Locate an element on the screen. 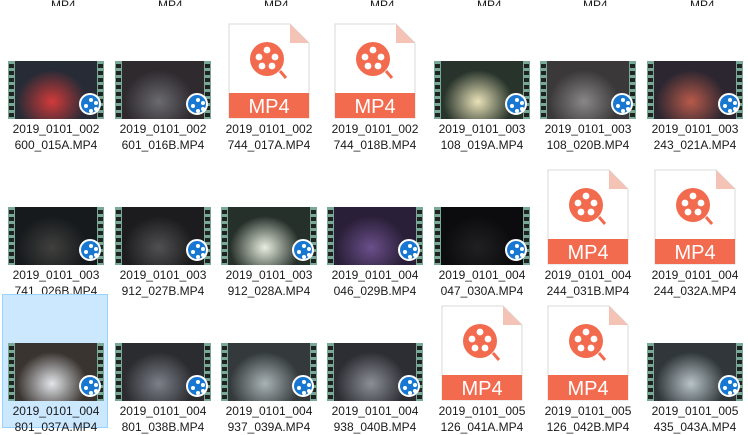 Image resolution: width=748 pixels, height=435 pixels. file-name-line-2: 126_042B.MP4 is located at coordinates (588, 427).